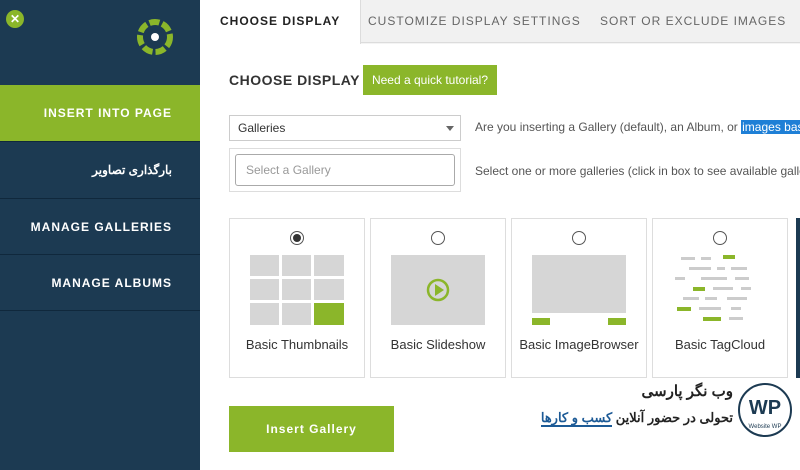  Describe the element at coordinates (430, 80) in the screenshot. I see `tutorial-button: Need a quick tutorial?` at that location.